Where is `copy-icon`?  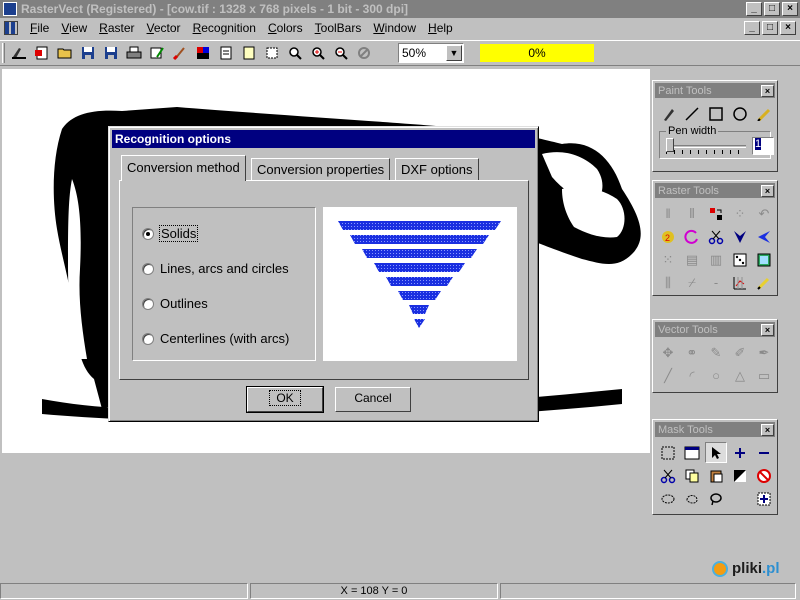
copy-icon is located at coordinates (692, 475).